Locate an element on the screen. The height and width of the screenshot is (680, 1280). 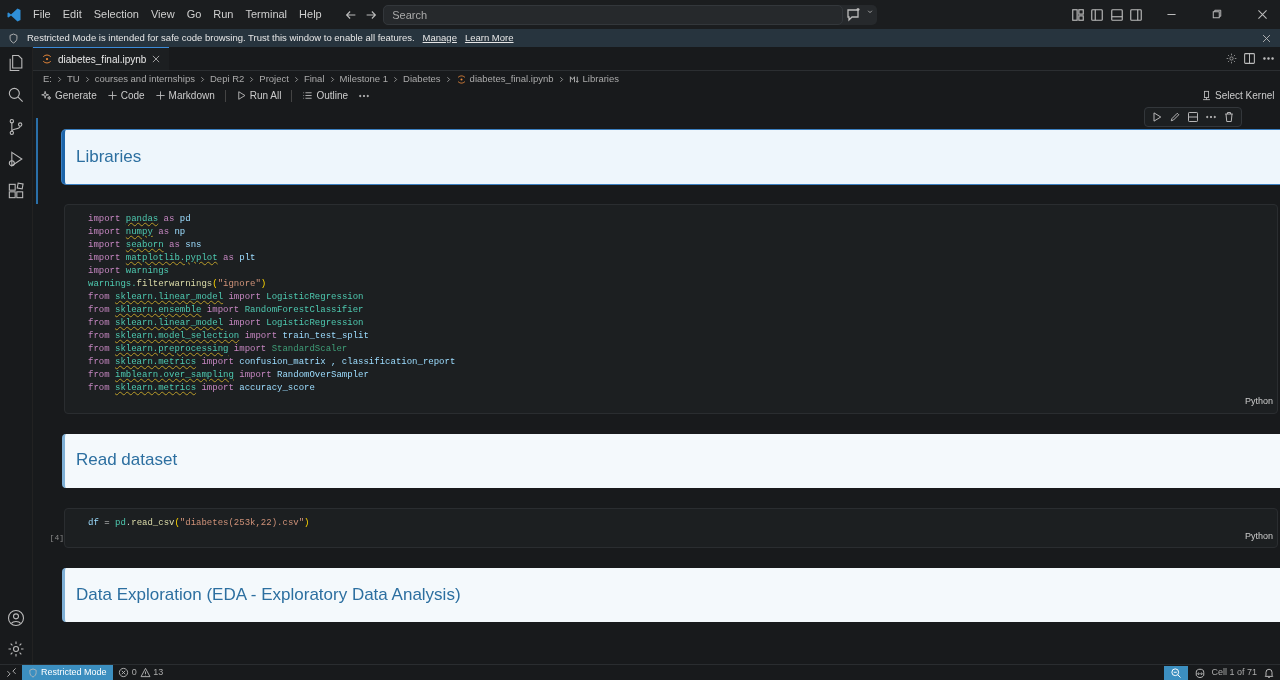
zoom-icon is located at coordinates (1176, 672).